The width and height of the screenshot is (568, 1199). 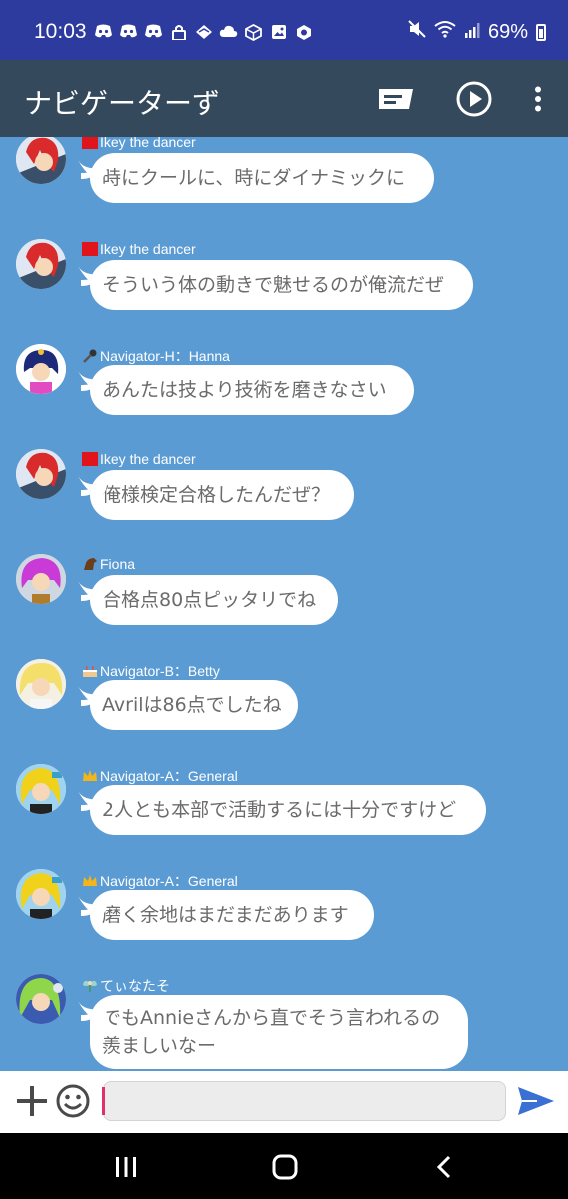 What do you see at coordinates (126, 986) in the screenshot?
I see `sender-name: てぃなたそ` at bounding box center [126, 986].